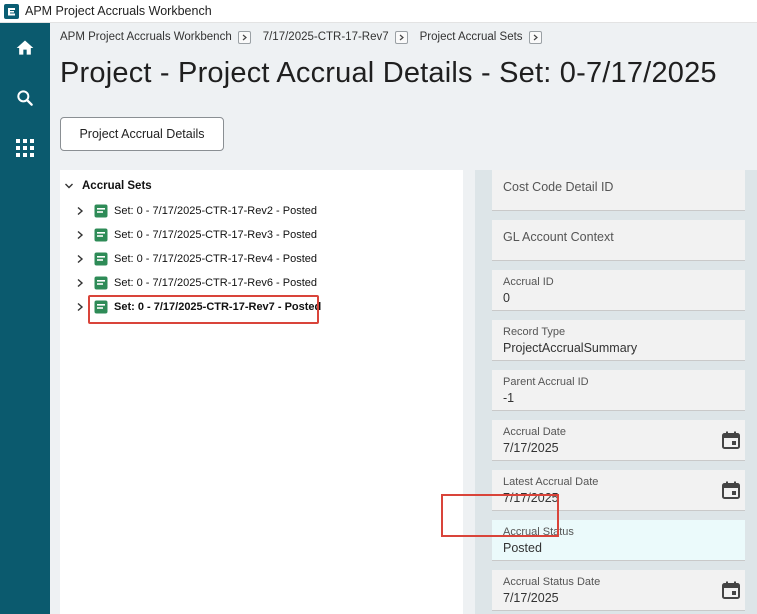 The width and height of the screenshot is (757, 614). I want to click on tree-root-accrual-sets: Accrual Sets, so click(108, 186).